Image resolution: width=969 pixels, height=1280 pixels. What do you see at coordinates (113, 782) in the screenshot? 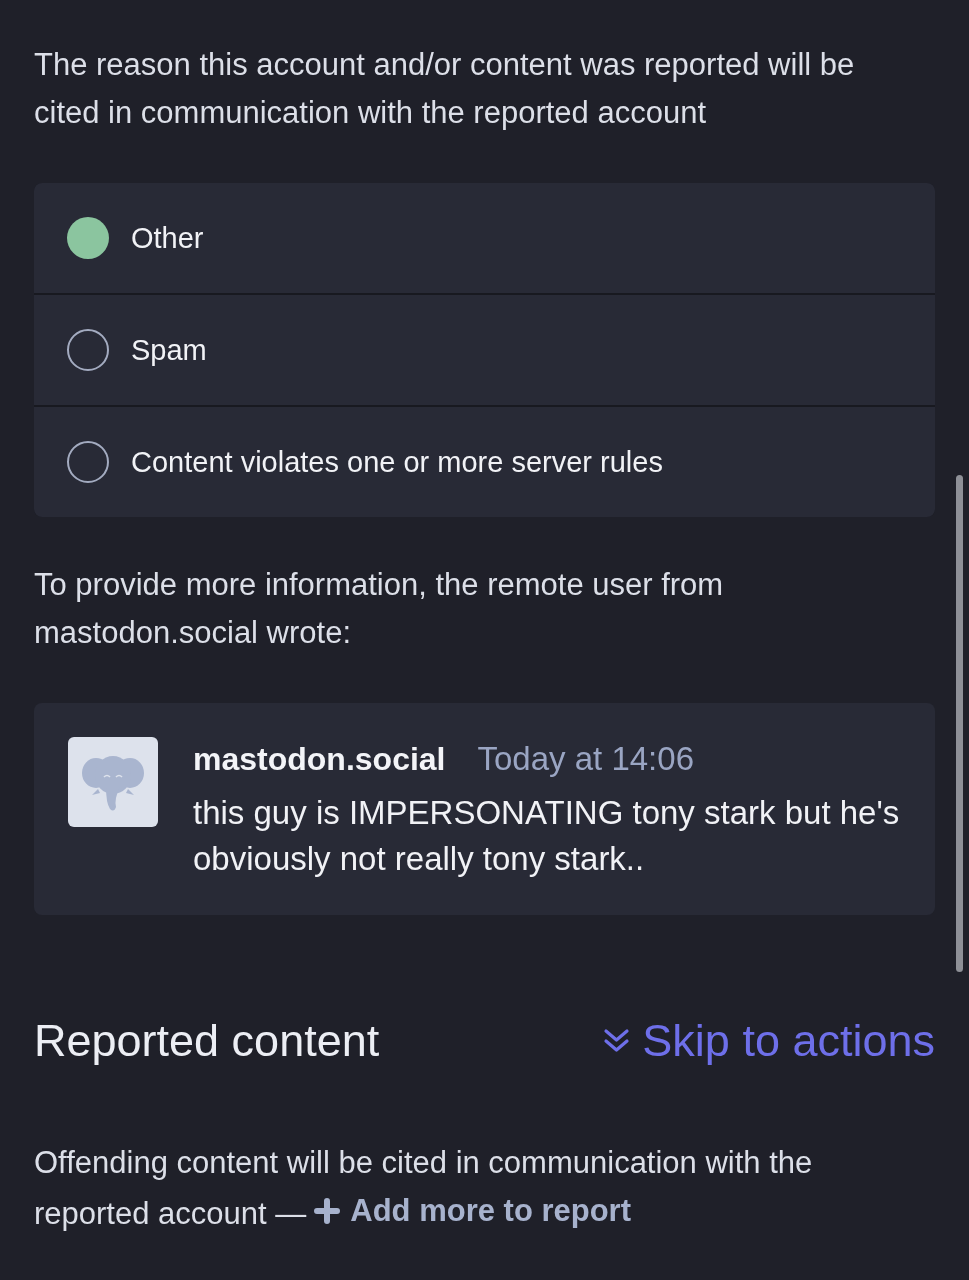
I see `elephant-avatar-icon` at bounding box center [113, 782].